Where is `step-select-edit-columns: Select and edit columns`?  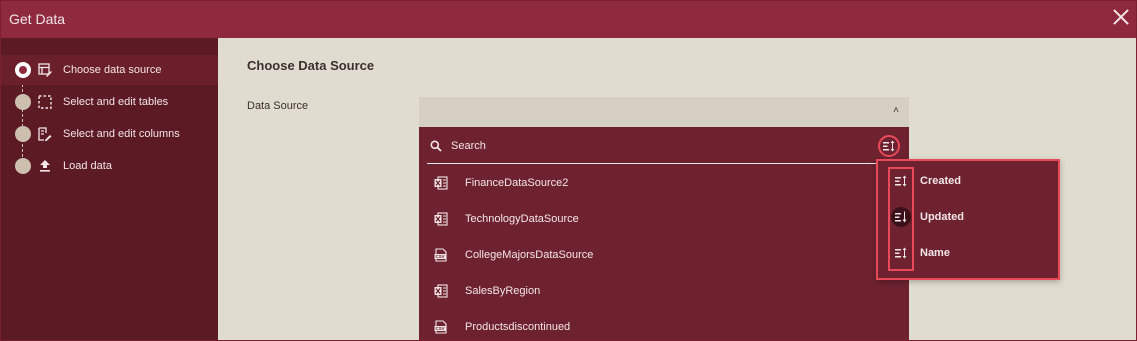
step-select-edit-columns: Select and edit columns is located at coordinates (109, 134).